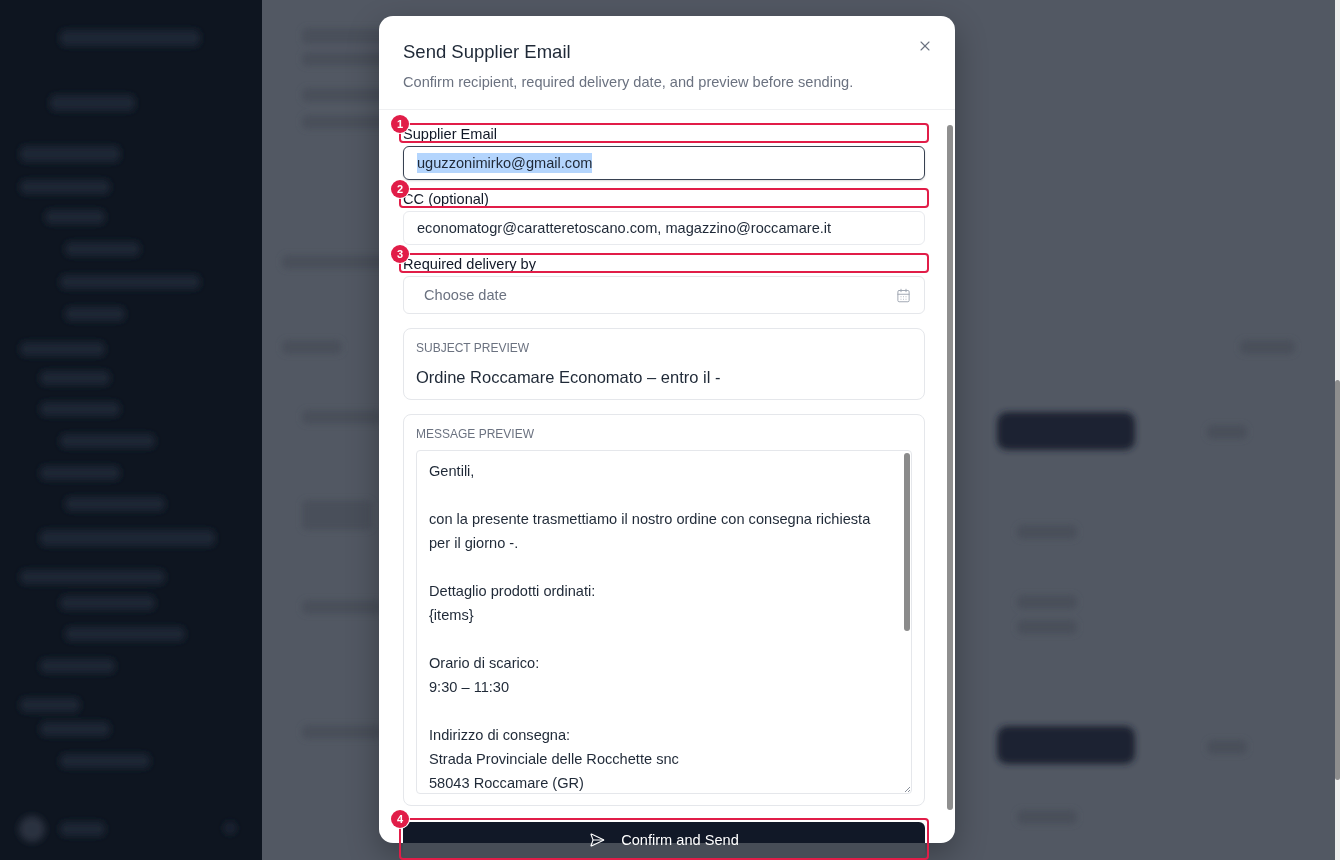 The image size is (1340, 860). Describe the element at coordinates (903, 295) in the screenshot. I see `calendar-icon` at that location.